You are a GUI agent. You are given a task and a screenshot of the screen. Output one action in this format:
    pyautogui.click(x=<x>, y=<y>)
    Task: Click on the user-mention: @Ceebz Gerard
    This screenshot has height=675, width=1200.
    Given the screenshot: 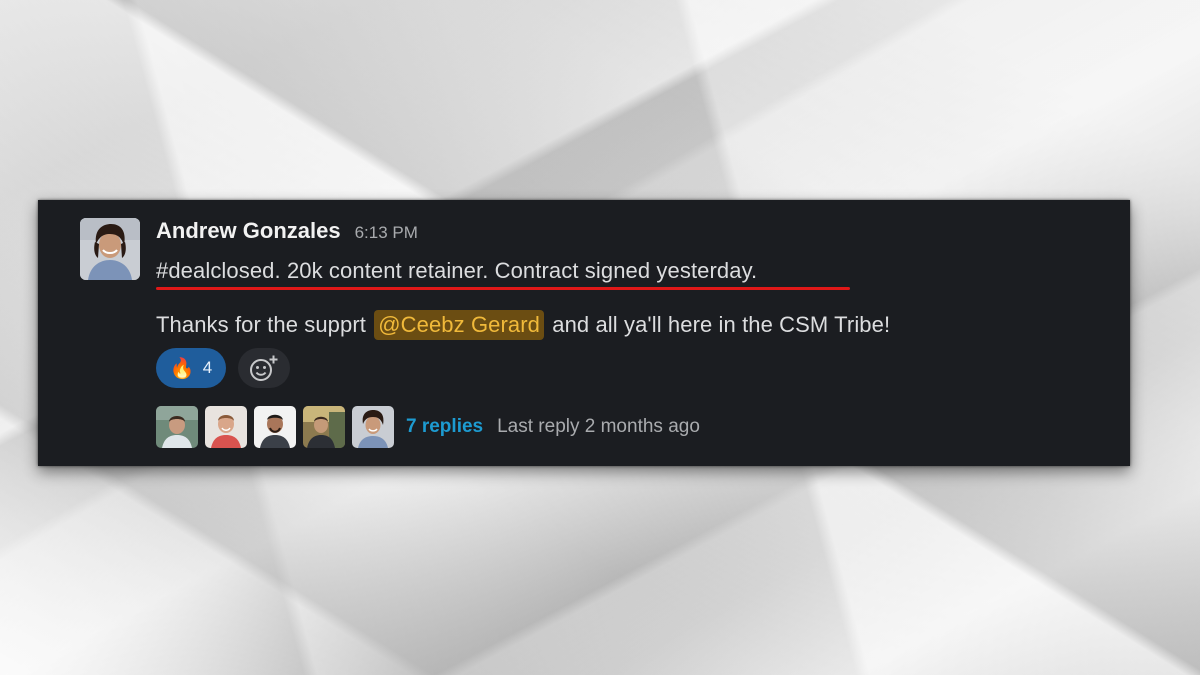 What is the action you would take?
    pyautogui.click(x=459, y=325)
    